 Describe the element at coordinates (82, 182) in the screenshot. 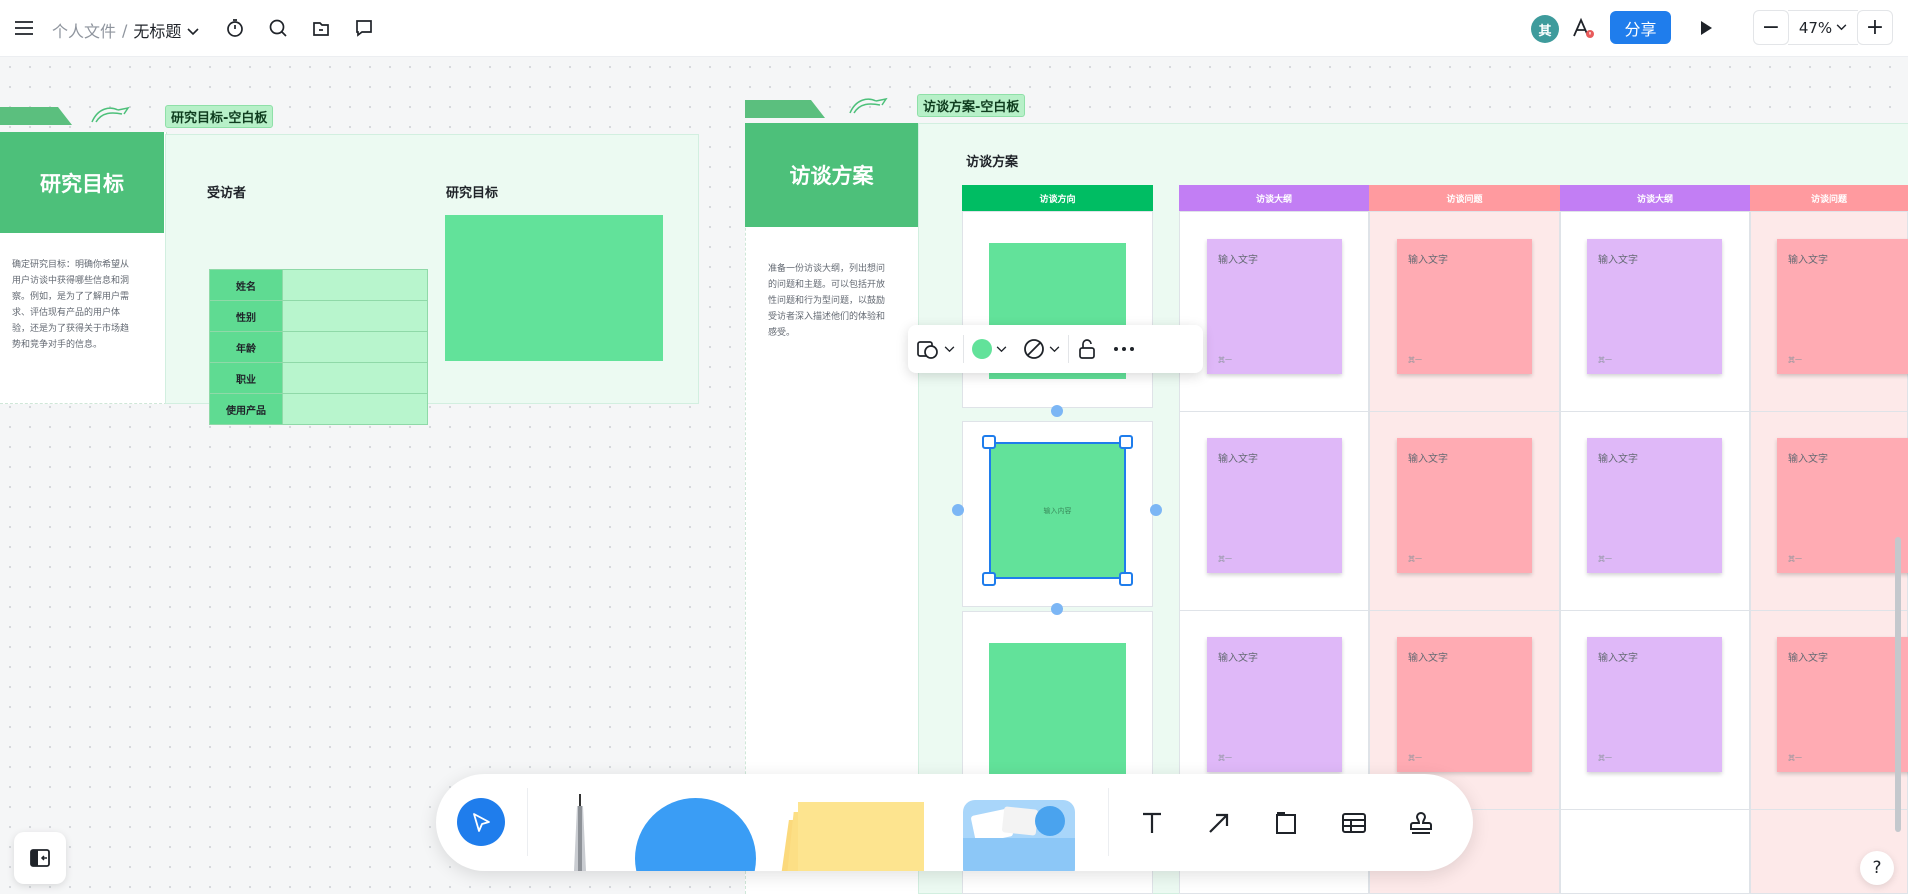

I see `frame-title: 研究目标` at that location.